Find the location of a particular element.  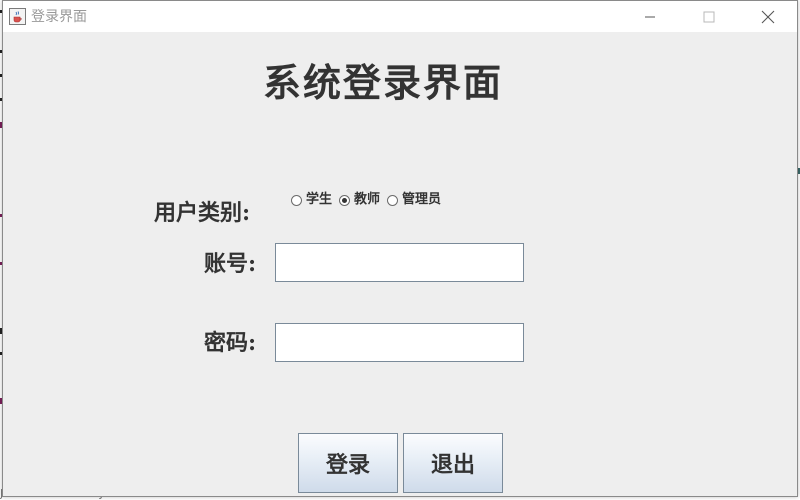

account-input is located at coordinates (399, 262).